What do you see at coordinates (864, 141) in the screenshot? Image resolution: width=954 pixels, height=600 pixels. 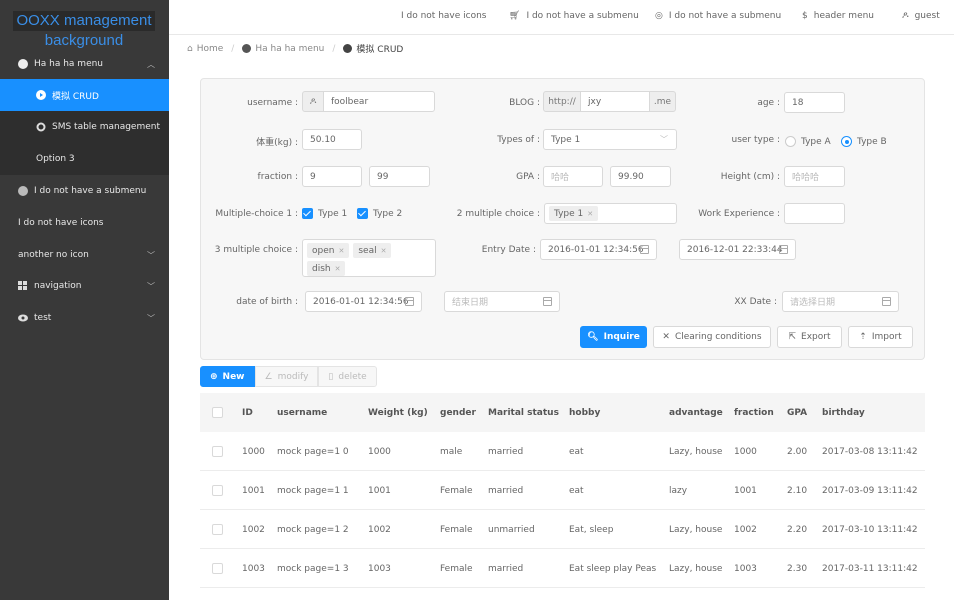 I see `user-type-radio-b: Type B` at bounding box center [864, 141].